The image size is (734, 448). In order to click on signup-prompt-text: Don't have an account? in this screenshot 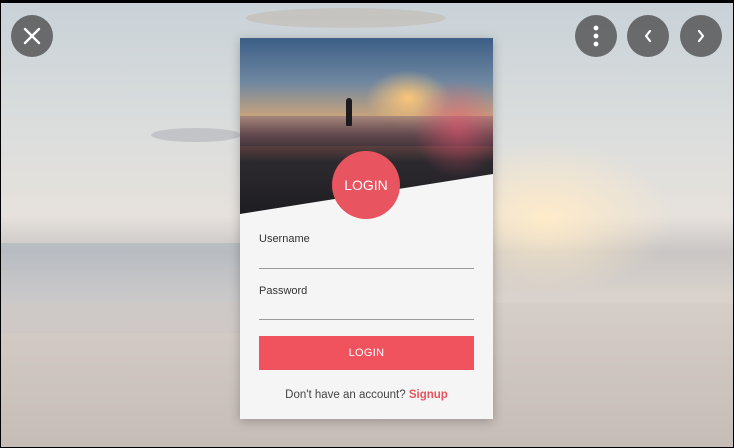, I will do `click(345, 395)`.